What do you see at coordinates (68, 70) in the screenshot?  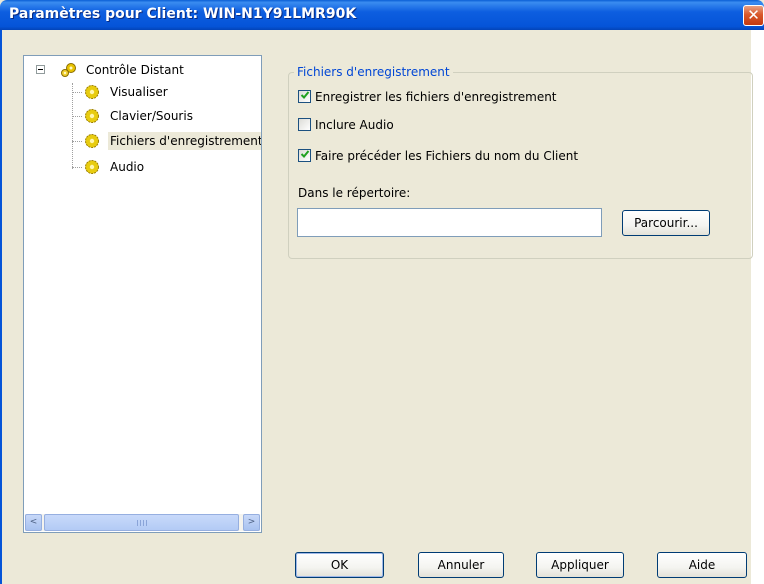 I see `gears-icon` at bounding box center [68, 70].